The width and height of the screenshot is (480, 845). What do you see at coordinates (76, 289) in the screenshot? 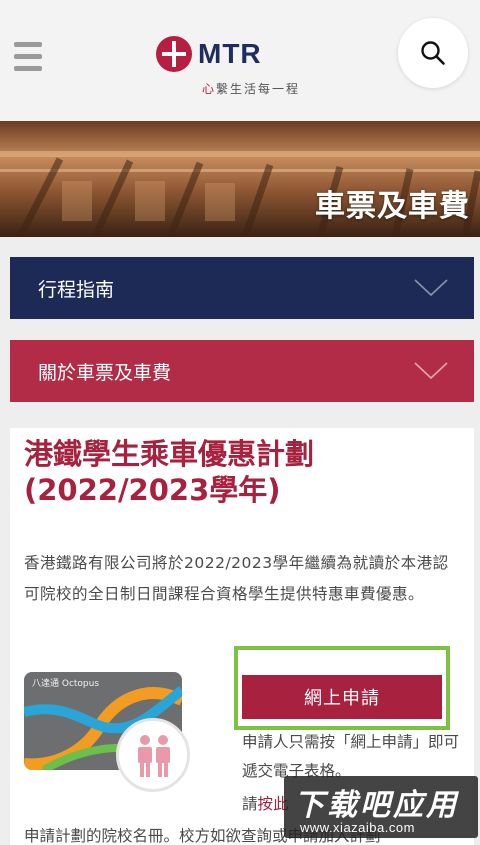
I see `accordion-label: 行程指南` at bounding box center [76, 289].